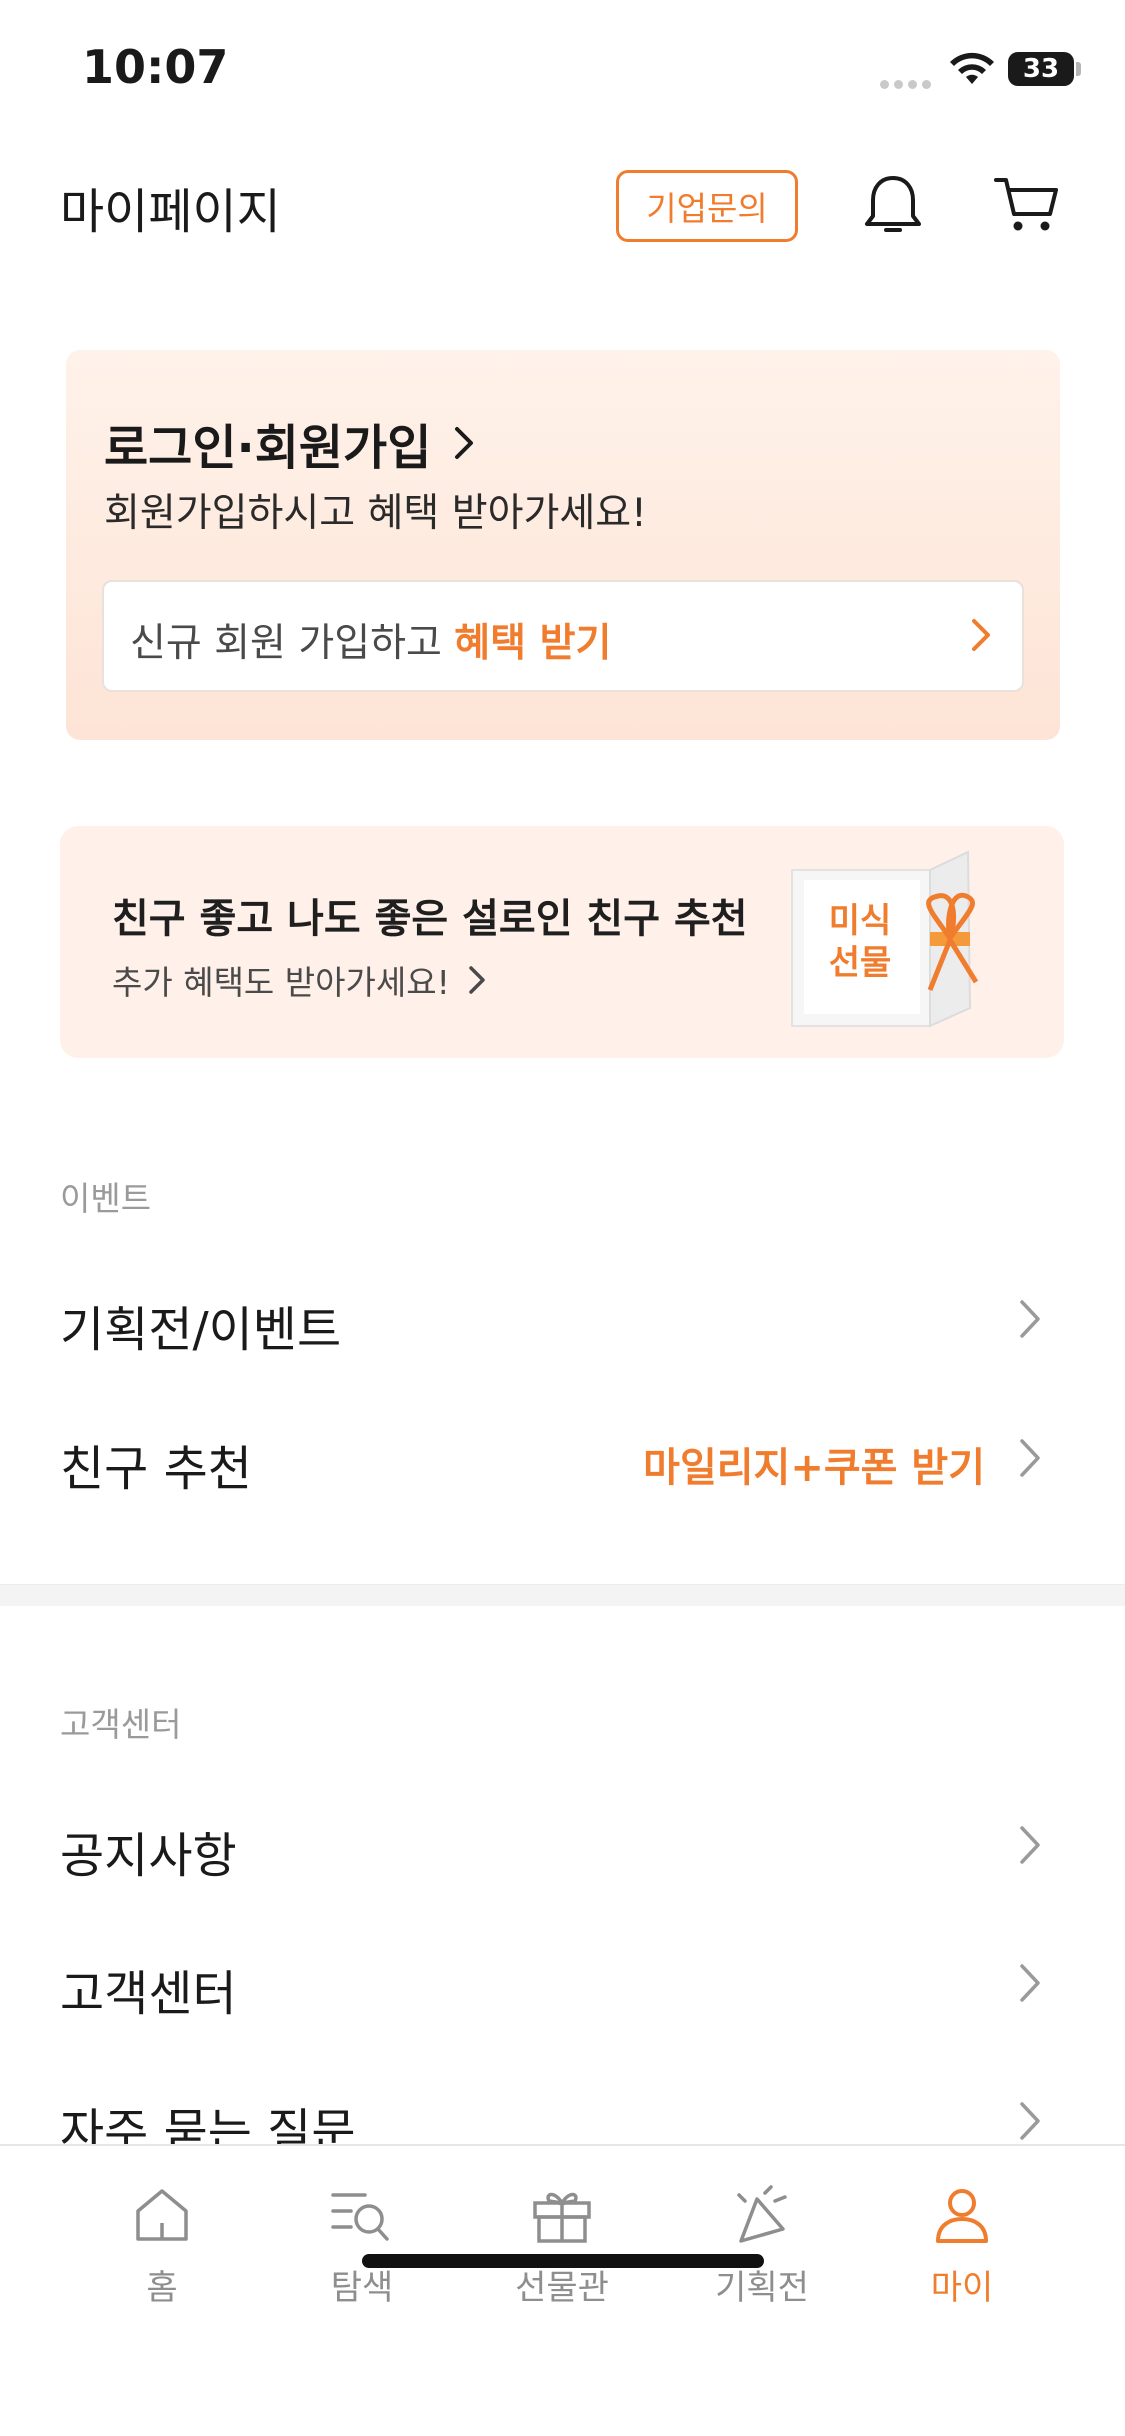 The height and width of the screenshot is (2436, 1125). What do you see at coordinates (162, 2245) in the screenshot?
I see `tab-home: 홈` at bounding box center [162, 2245].